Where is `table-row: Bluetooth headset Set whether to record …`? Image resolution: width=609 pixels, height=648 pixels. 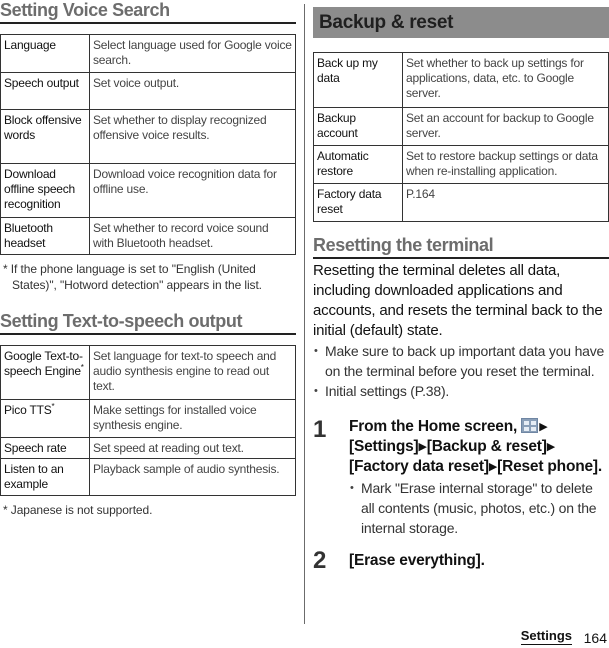
table-row: Bluetooth headset Set whether to record … is located at coordinates (148, 236).